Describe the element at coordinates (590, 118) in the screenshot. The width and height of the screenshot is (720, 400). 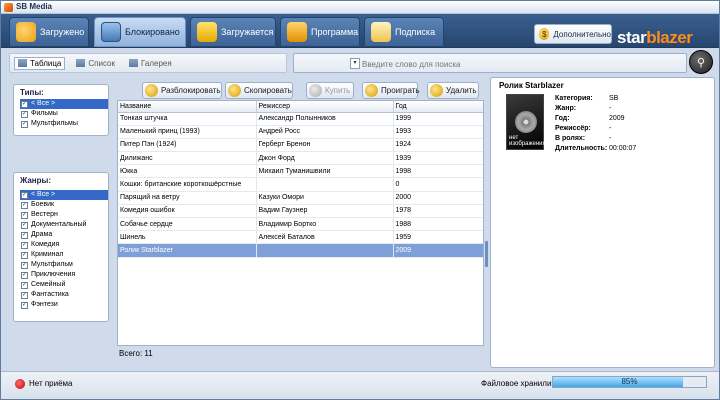
I see `info-row: Год: 2009` at that location.